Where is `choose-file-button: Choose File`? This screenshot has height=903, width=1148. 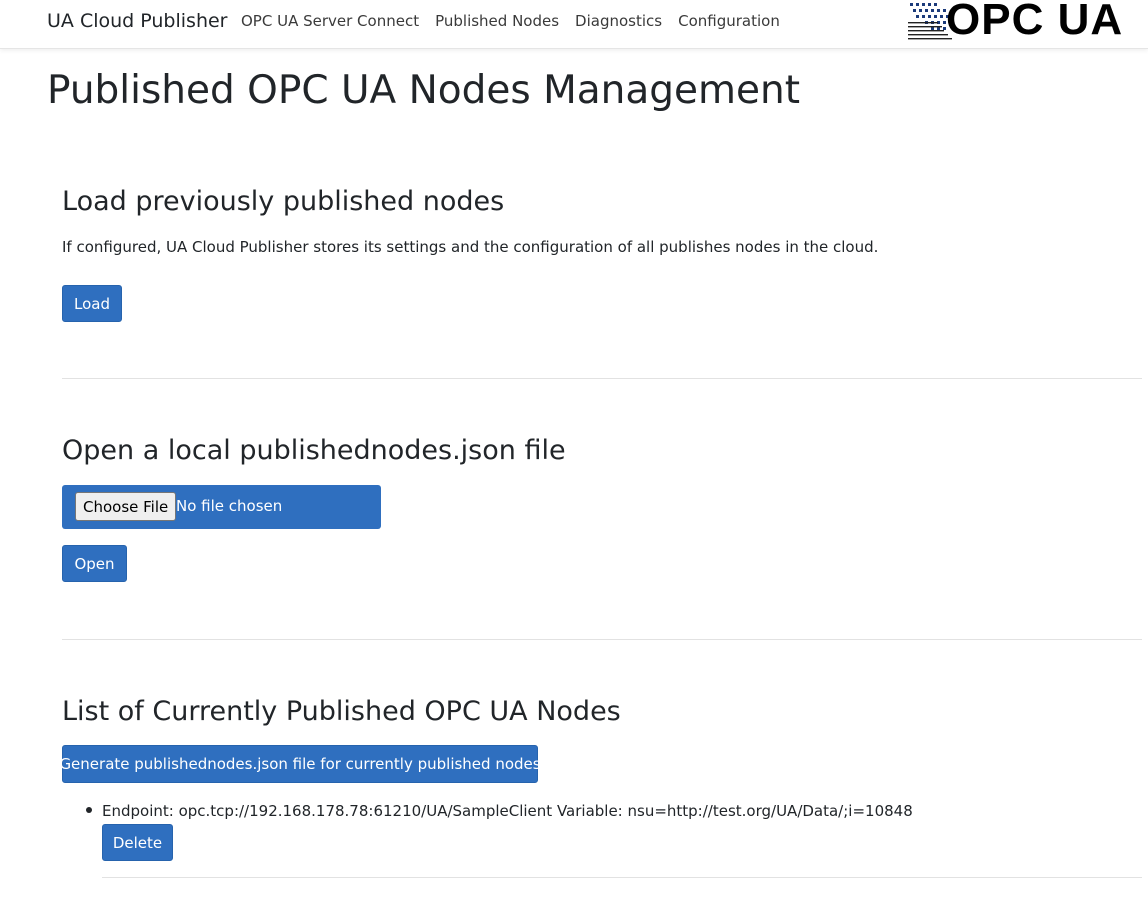
choose-file-button: Choose File is located at coordinates (126, 506).